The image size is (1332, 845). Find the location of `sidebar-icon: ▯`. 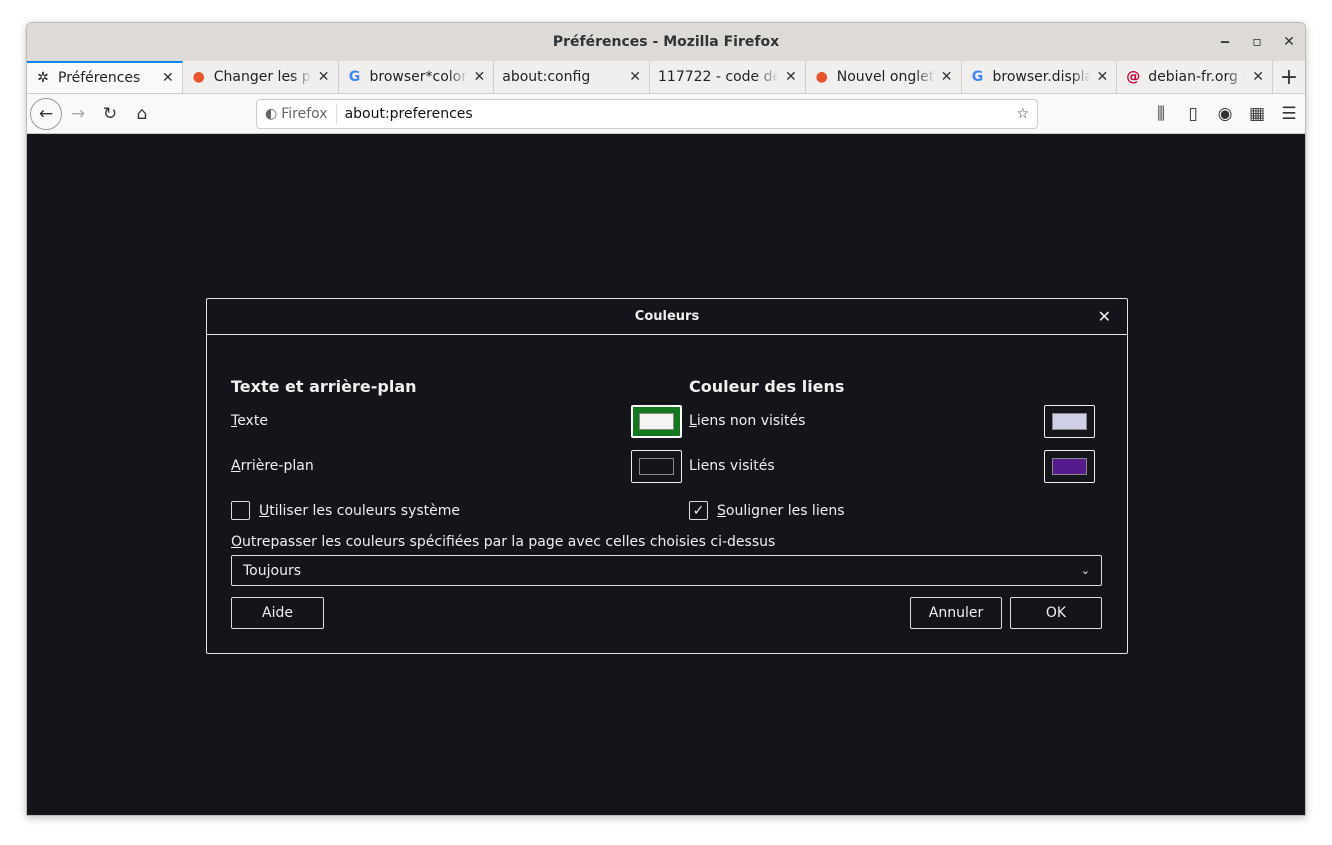

sidebar-icon: ▯ is located at coordinates (1193, 114).